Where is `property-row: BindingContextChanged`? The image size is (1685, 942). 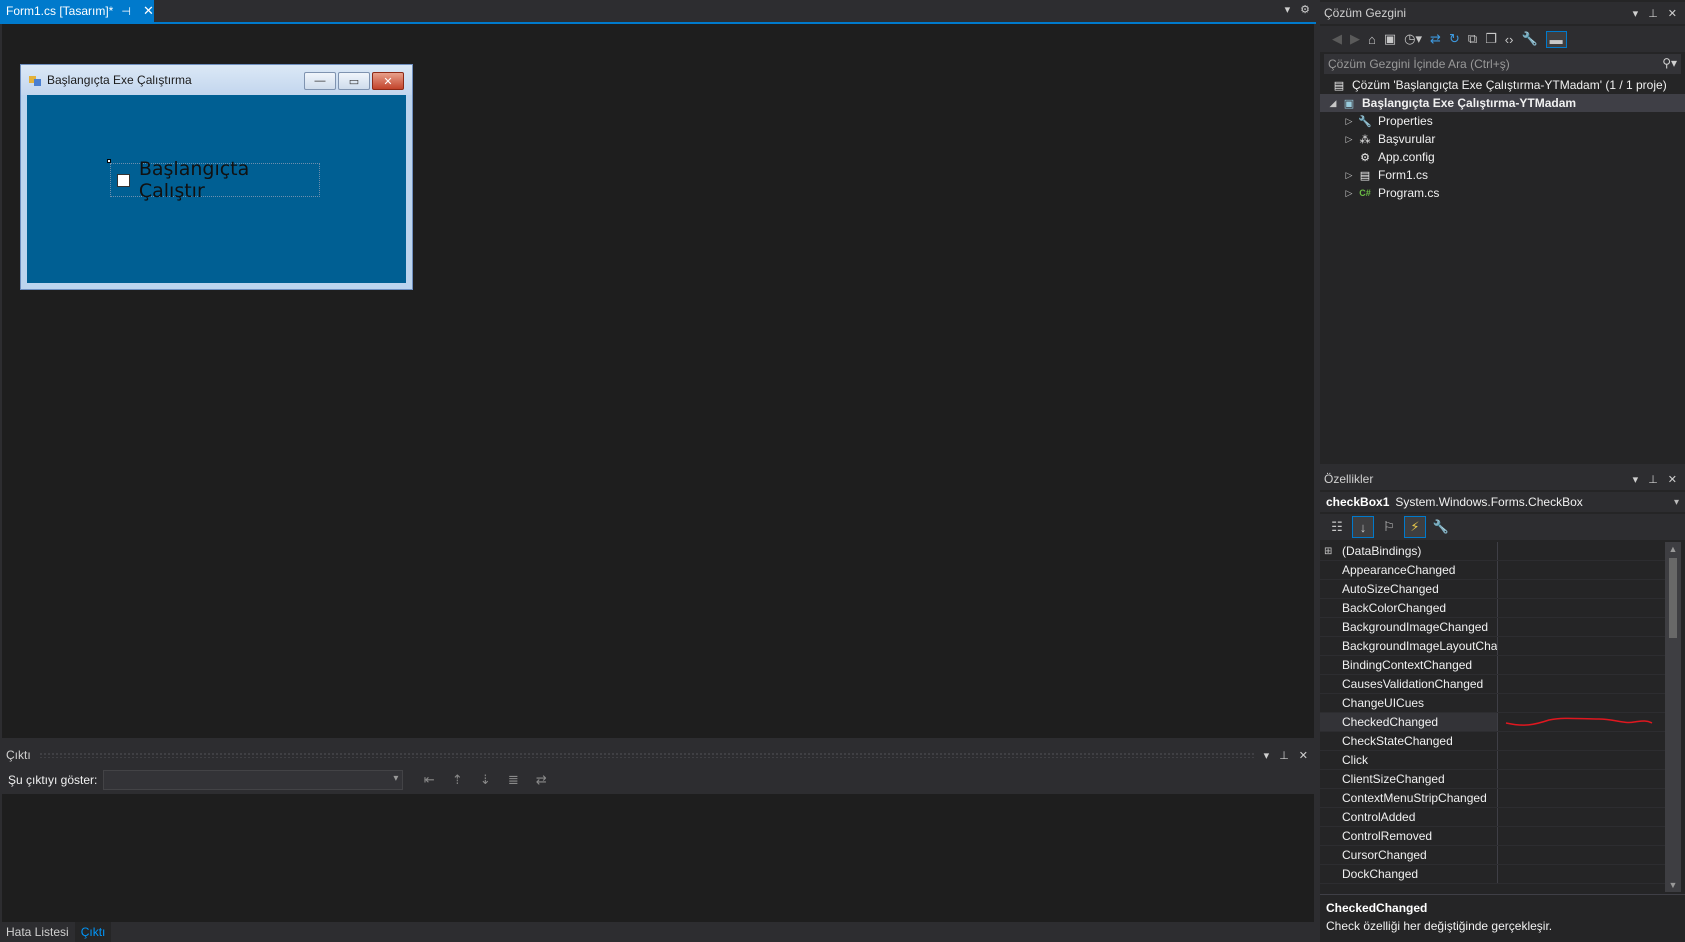 property-row: BindingContextChanged is located at coordinates (1492, 665).